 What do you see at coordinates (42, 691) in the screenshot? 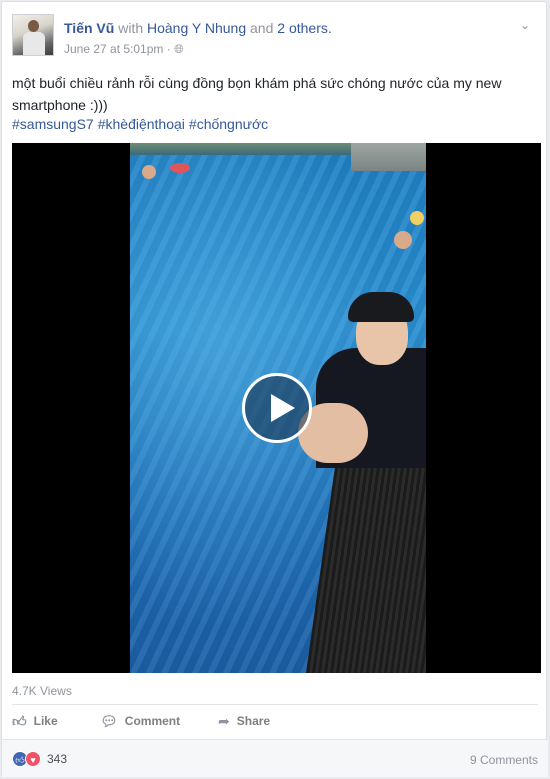
I see `view-count: 4.7K Views` at bounding box center [42, 691].